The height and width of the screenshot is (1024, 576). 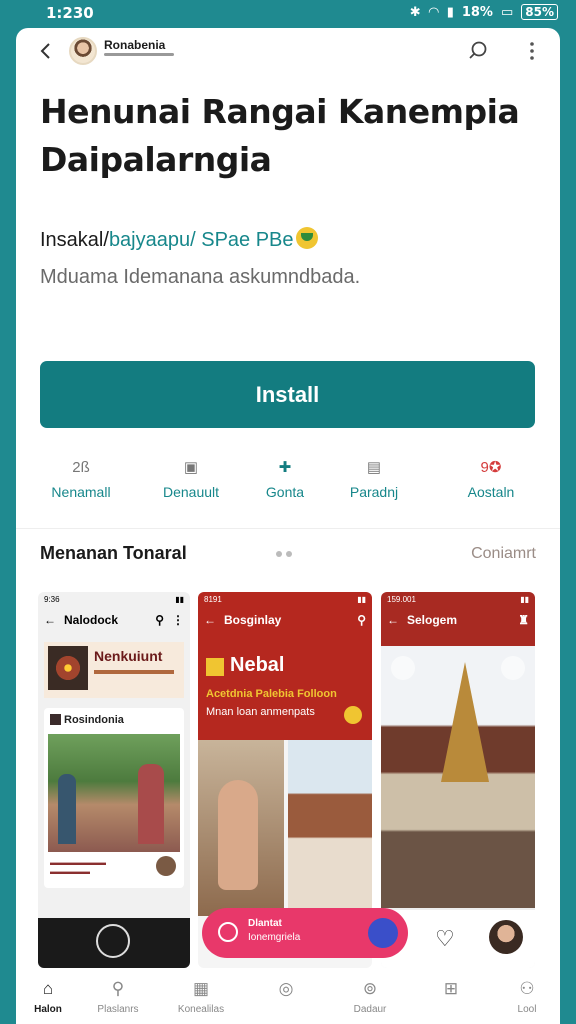 I want to click on status-icons: ✱ ◠ ▮ 18% ▭ 85%, so click(x=484, y=12).